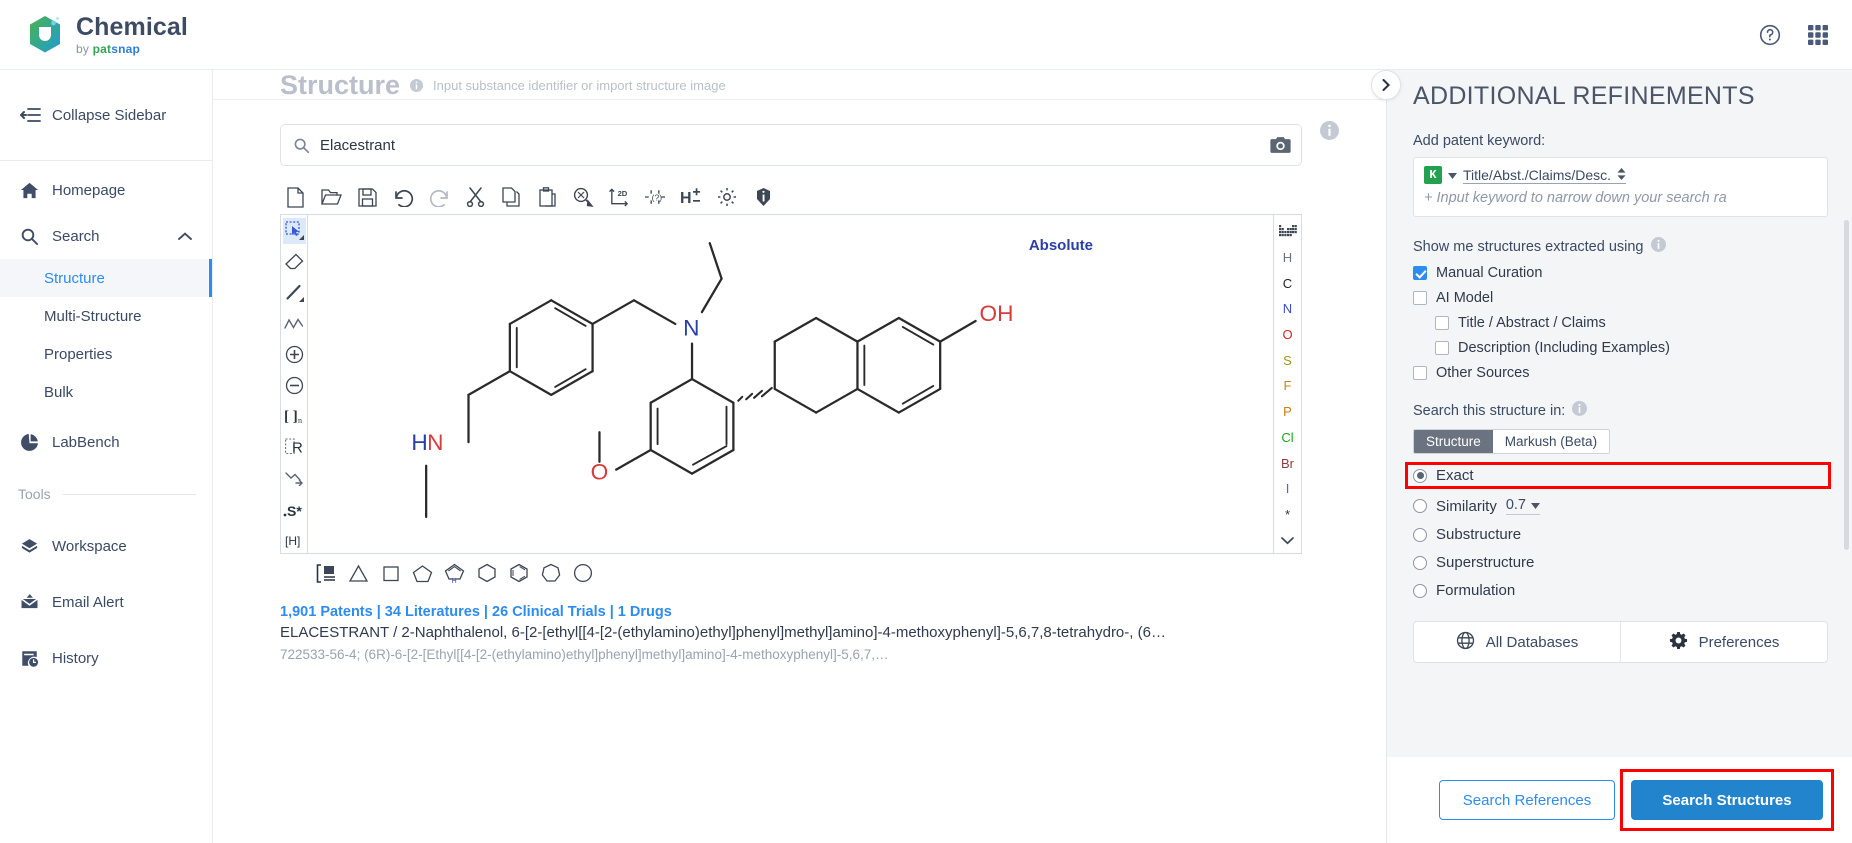  I want to click on sidebar-label-workspace: Workspace, so click(89, 546).